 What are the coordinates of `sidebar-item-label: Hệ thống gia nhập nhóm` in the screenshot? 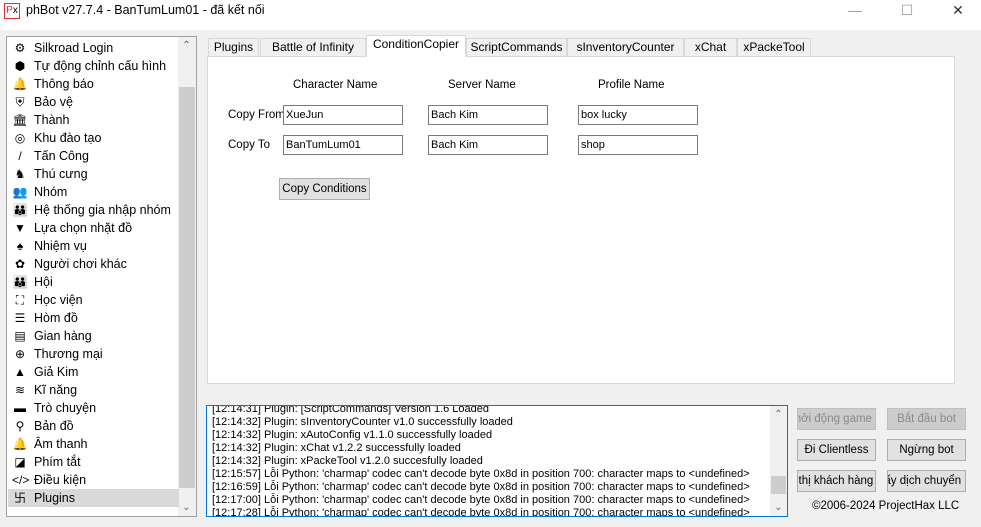 It's located at (102, 210).